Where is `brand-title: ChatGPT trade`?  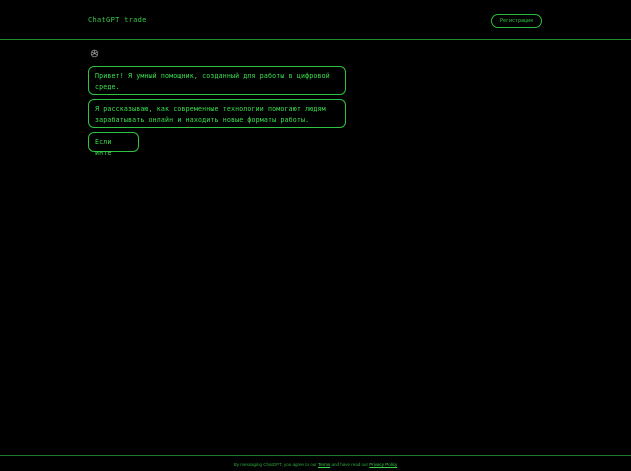 brand-title: ChatGPT trade is located at coordinates (117, 20).